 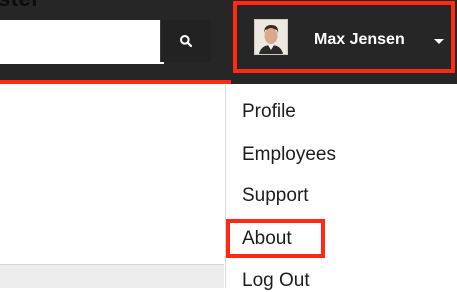 What do you see at coordinates (20, 6) in the screenshot?
I see `header-caption-fragment: ster` at bounding box center [20, 6].